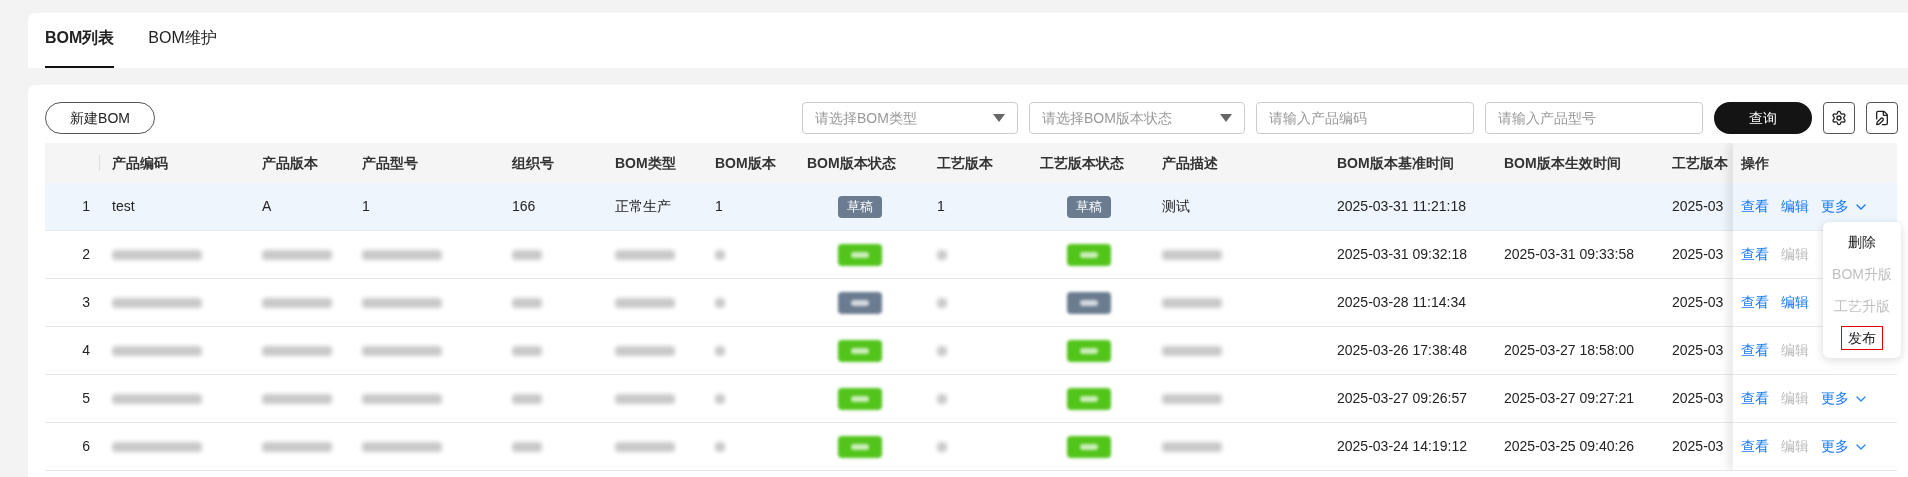  I want to click on search-field: 请输入产品型号, so click(1594, 118).